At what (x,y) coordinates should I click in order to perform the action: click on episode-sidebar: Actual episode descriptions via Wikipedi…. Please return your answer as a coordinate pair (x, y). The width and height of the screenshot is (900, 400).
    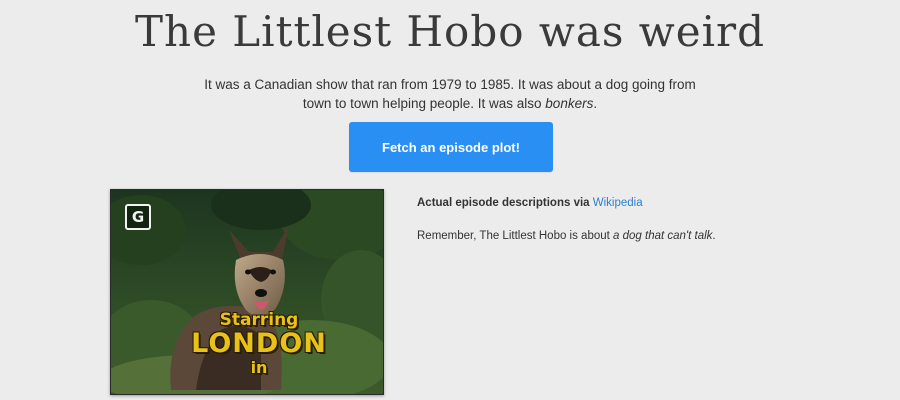
    Looking at the image, I should click on (637, 219).